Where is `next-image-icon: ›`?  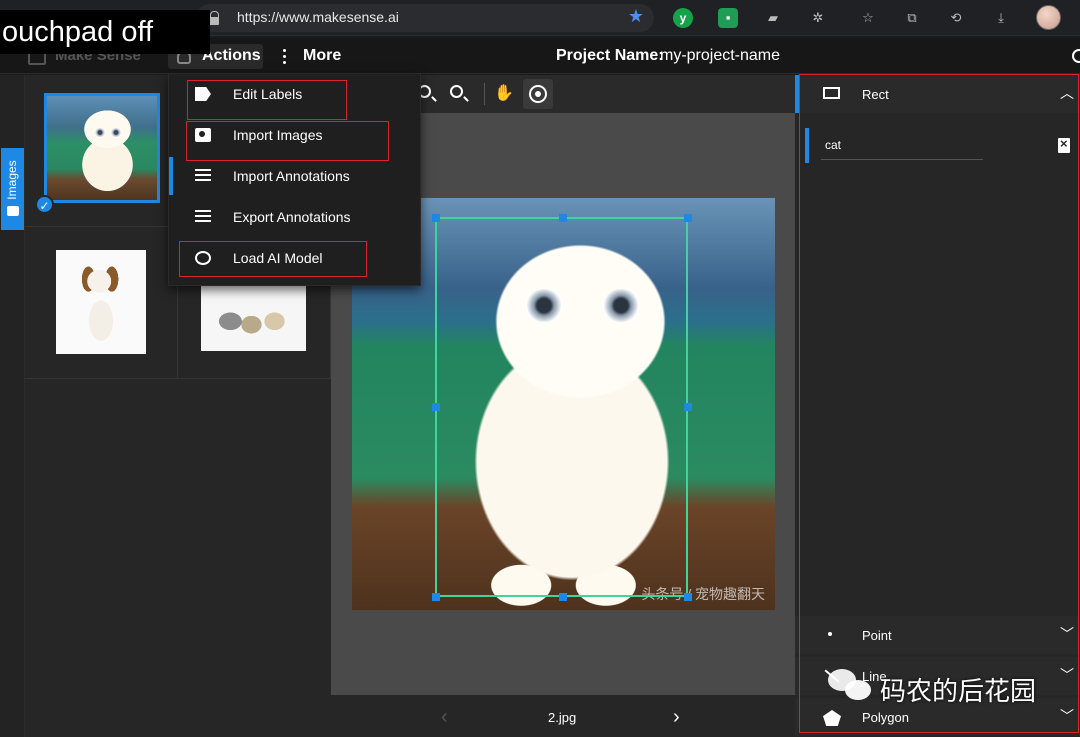 next-image-icon: › is located at coordinates (676, 717).